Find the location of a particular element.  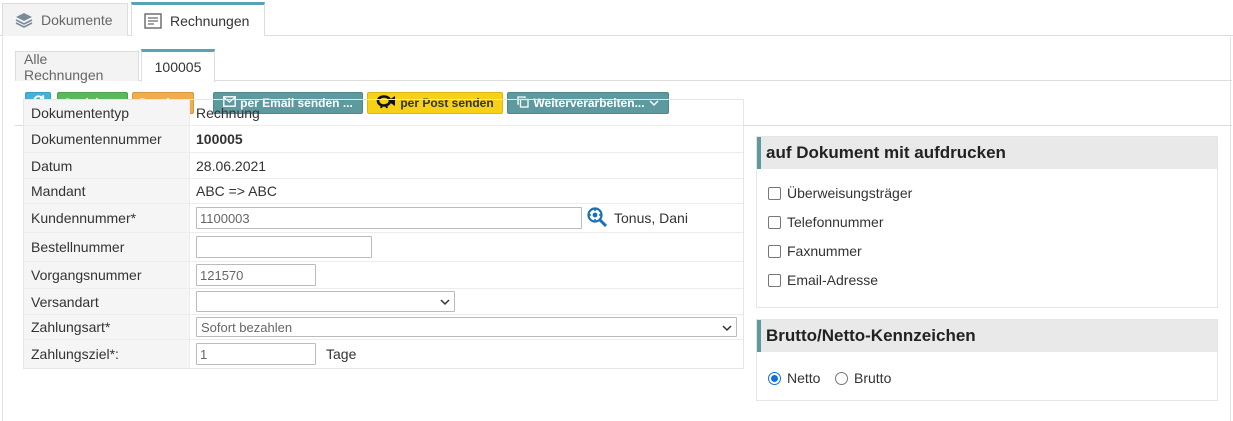

option-brutto: Brutto is located at coordinates (863, 378).